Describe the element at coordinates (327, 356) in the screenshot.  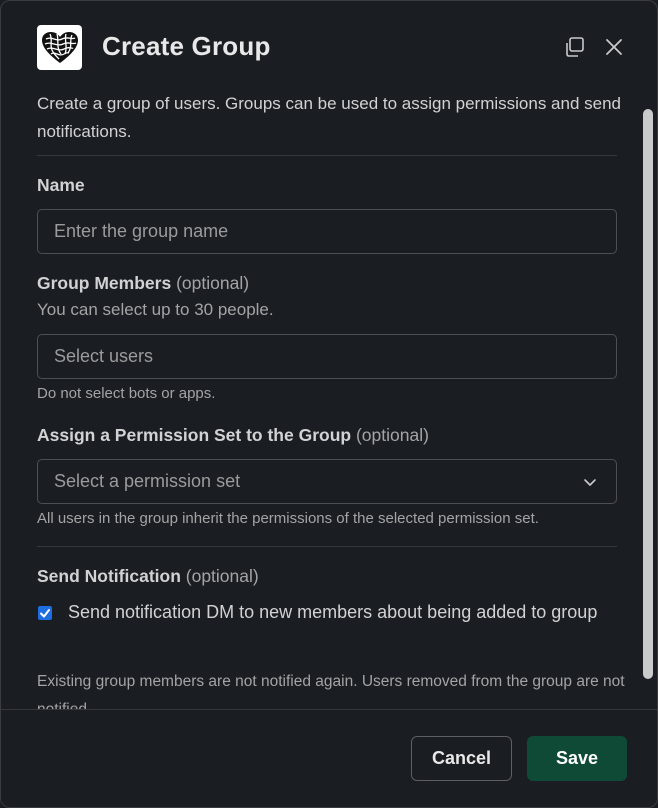
I see `select-users-field: Select users` at that location.